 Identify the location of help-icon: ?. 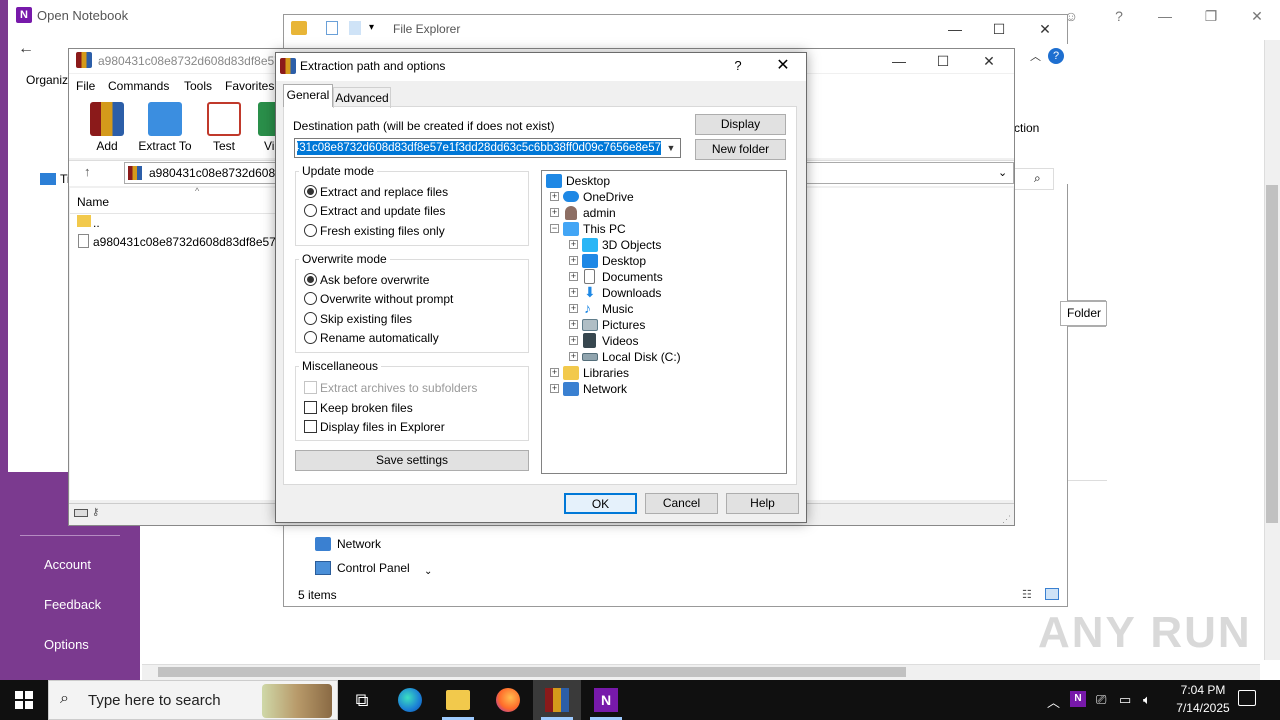
(1119, 16).